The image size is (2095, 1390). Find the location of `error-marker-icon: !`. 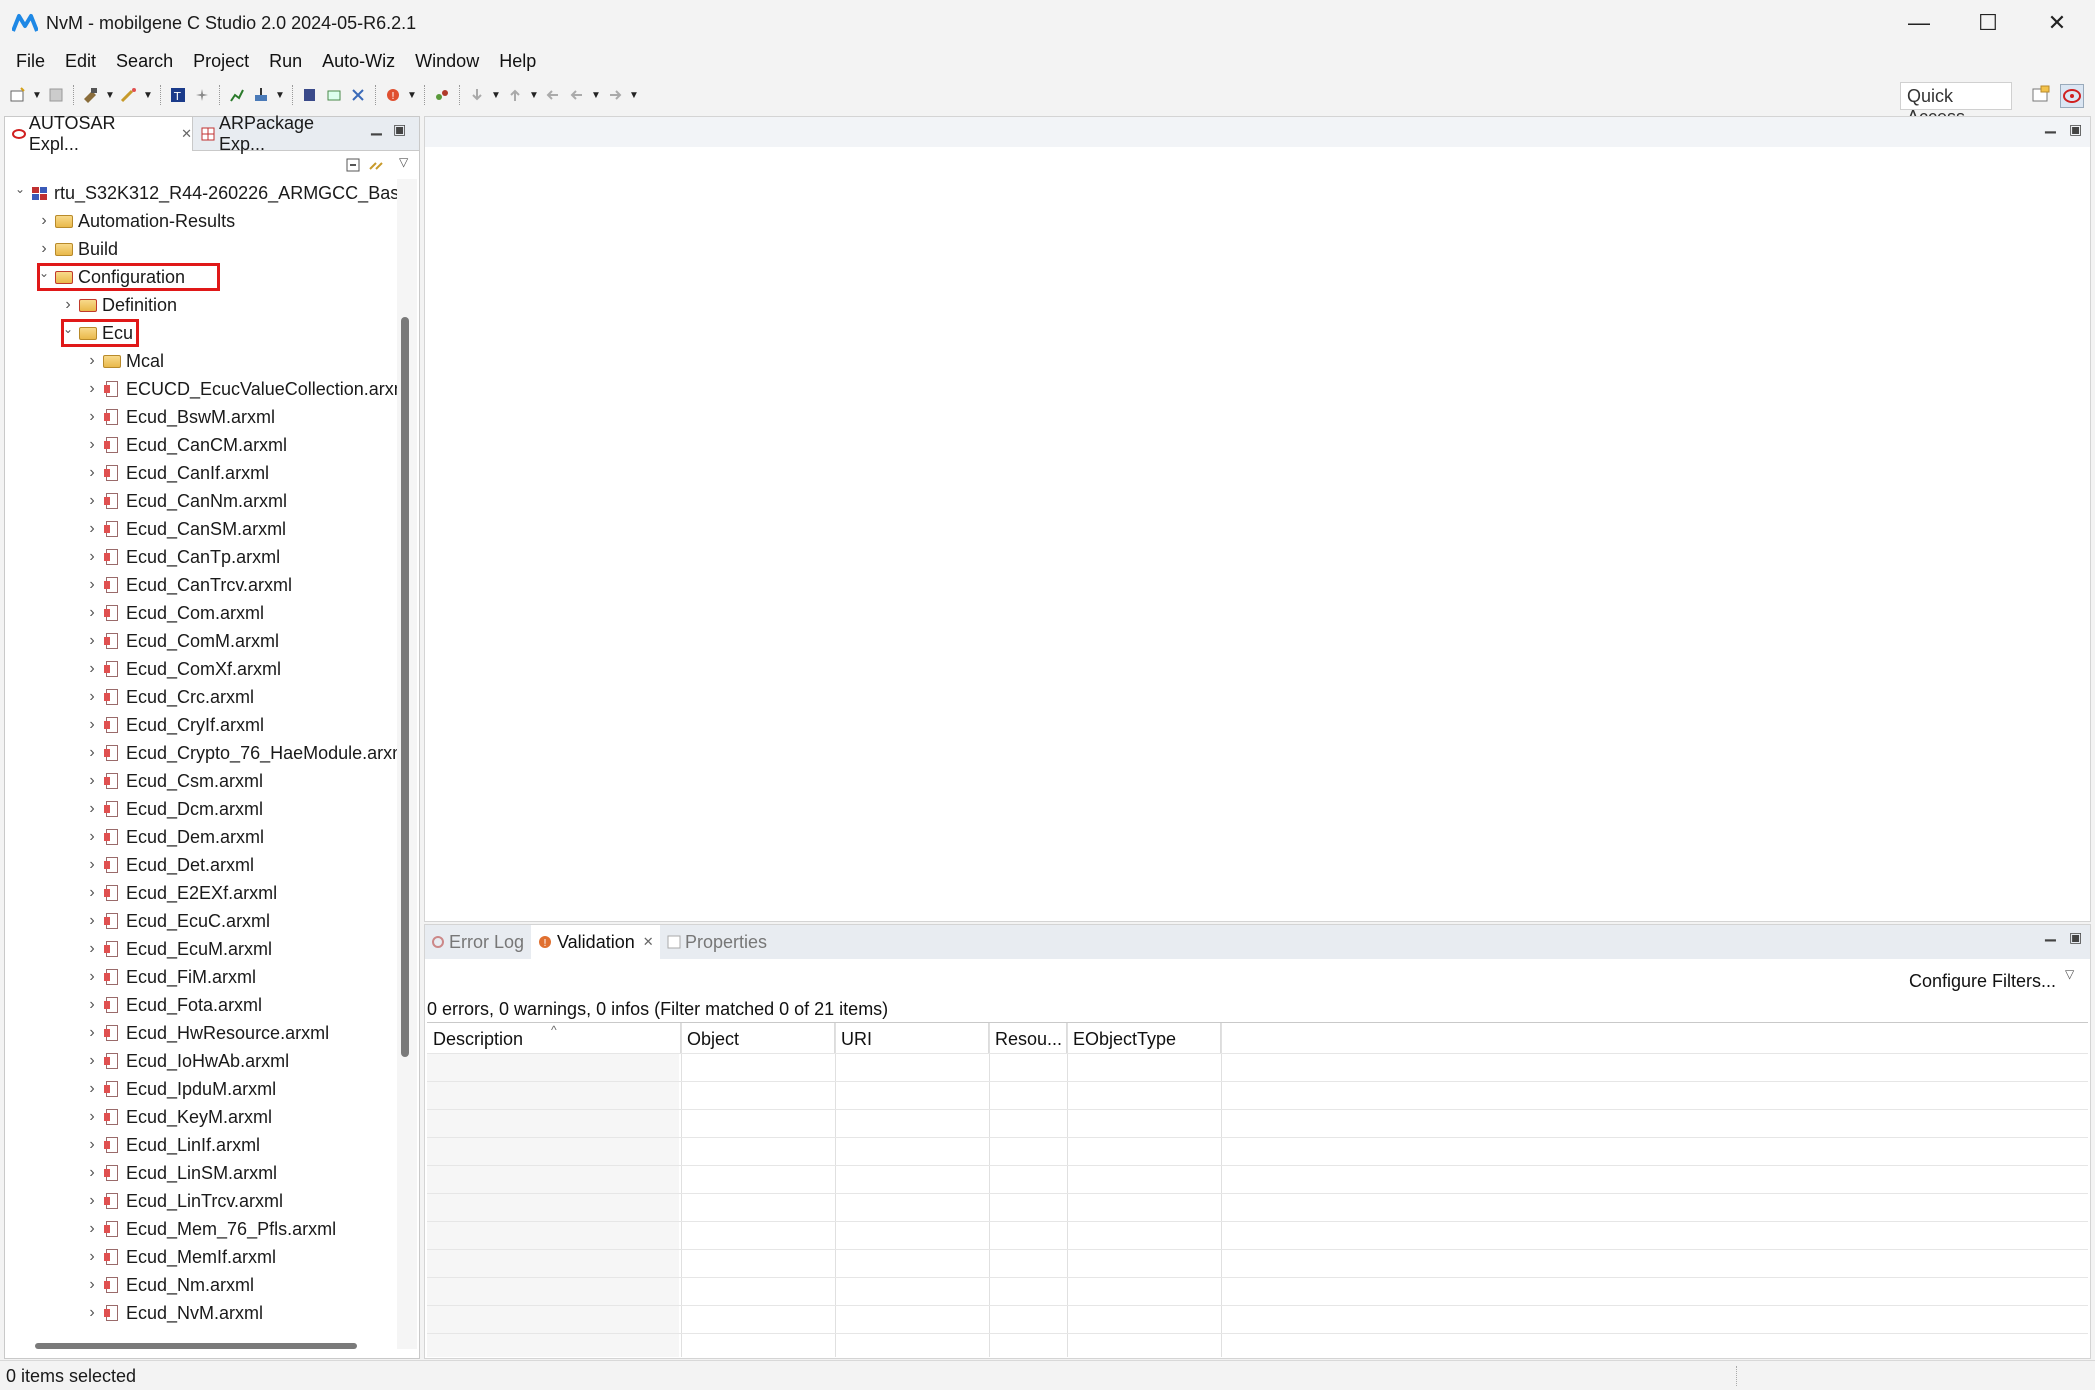

error-marker-icon: ! is located at coordinates (393, 95).